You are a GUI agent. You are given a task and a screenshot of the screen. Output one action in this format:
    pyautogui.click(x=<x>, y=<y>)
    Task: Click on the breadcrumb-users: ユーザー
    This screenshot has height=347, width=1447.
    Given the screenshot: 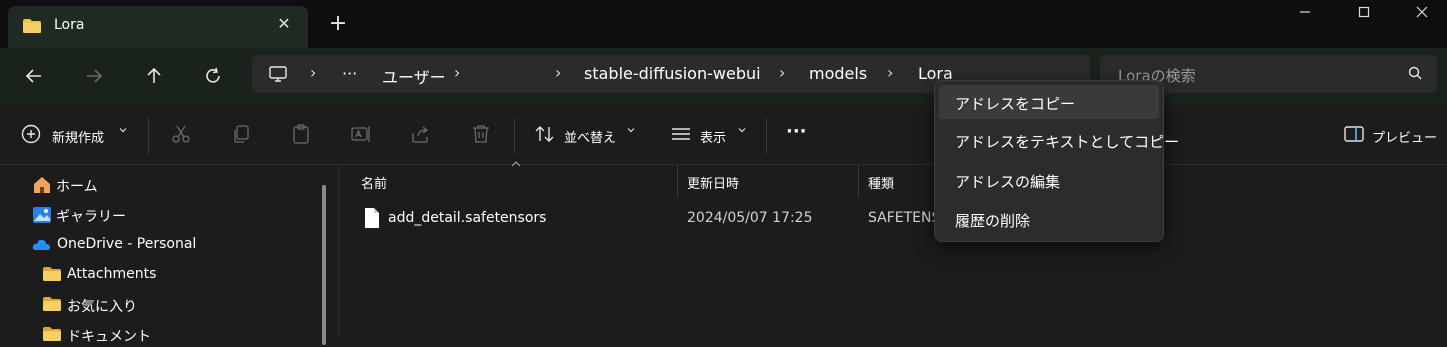 What is the action you would take?
    pyautogui.click(x=414, y=76)
    